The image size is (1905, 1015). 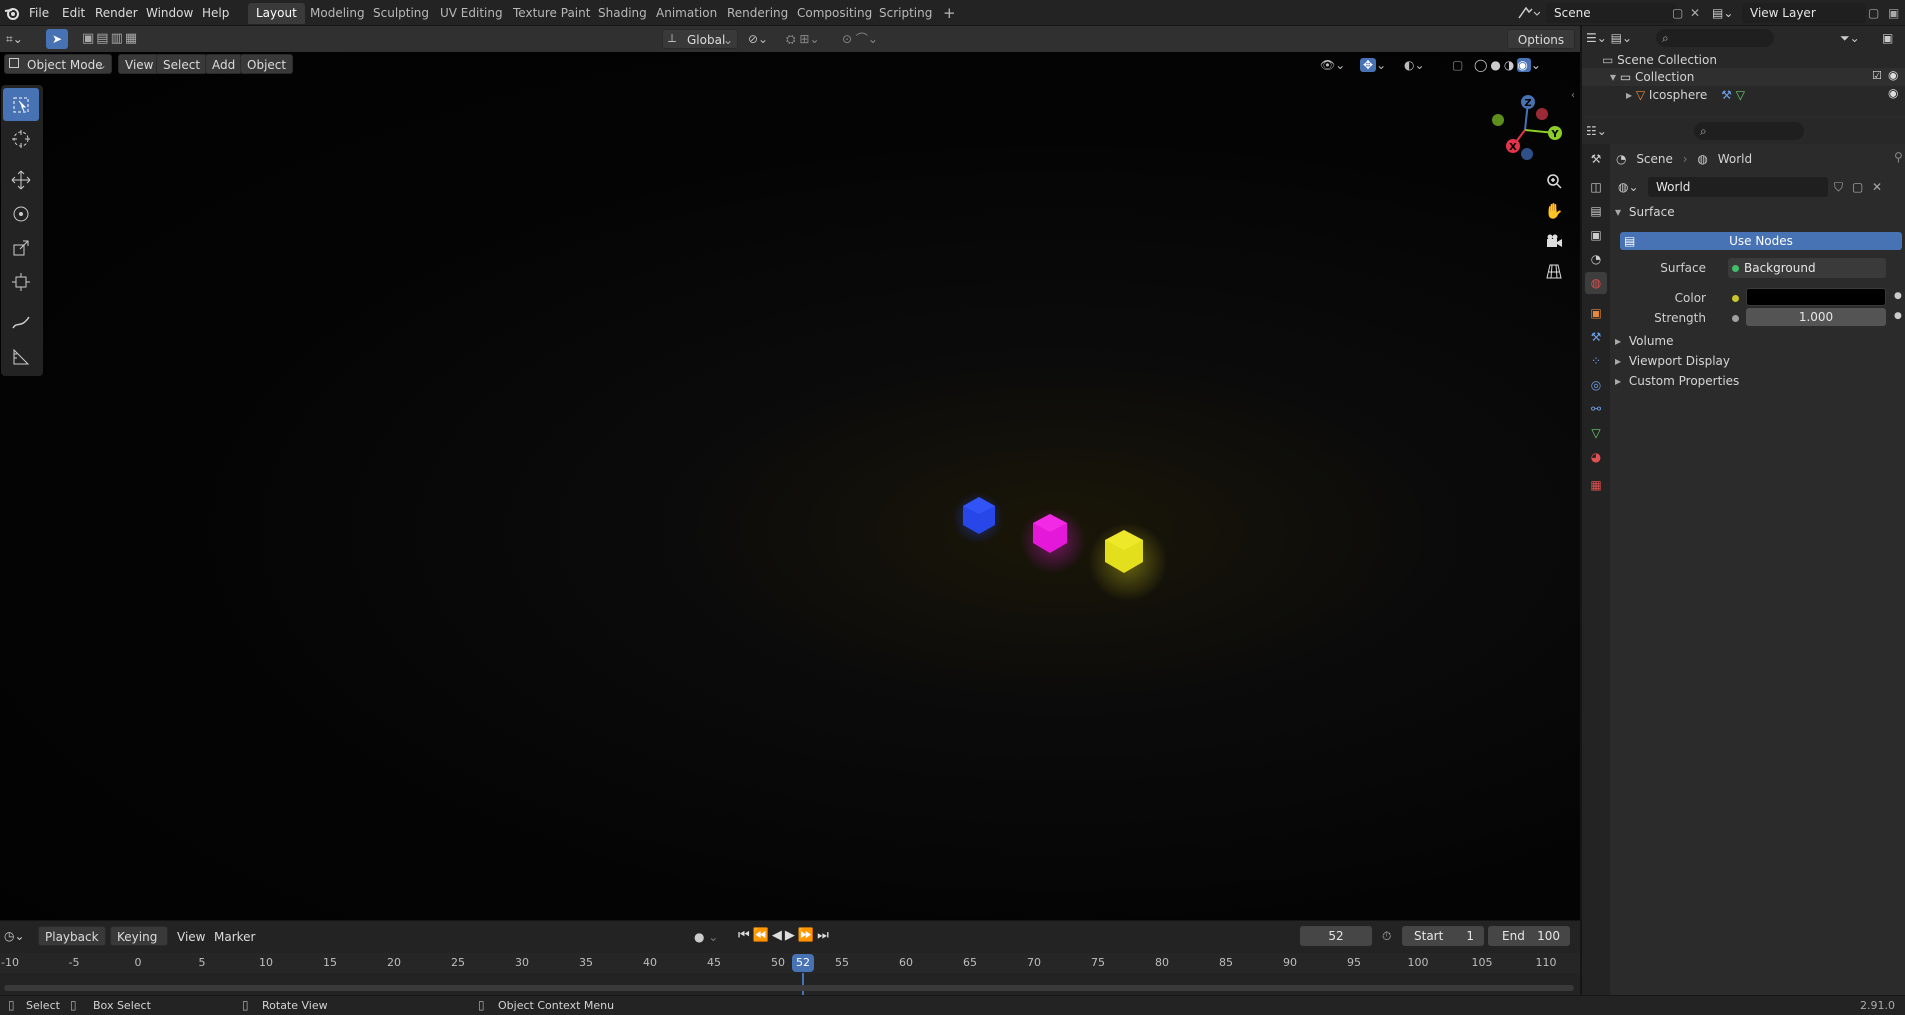 I want to click on start-frame-field: Start 1, so click(x=1443, y=936).